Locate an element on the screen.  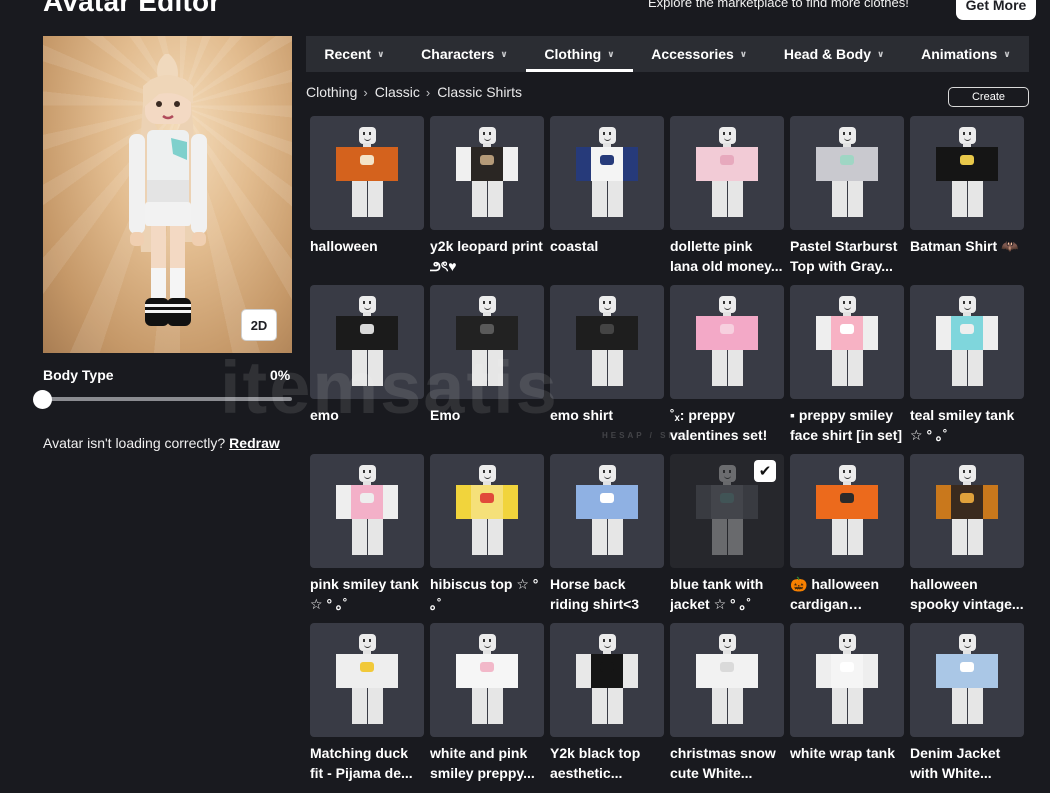
item-card: emo shirt is located at coordinates (607, 369).